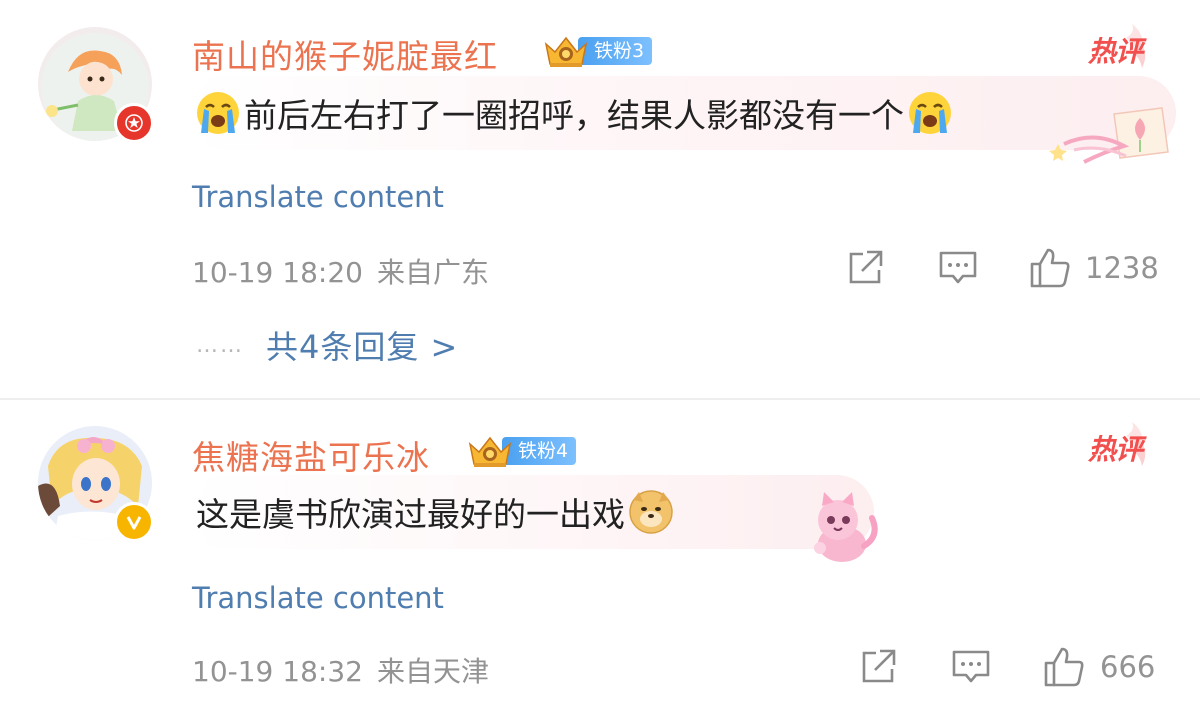 The height and width of the screenshot is (706, 1200). Describe the element at coordinates (846, 527) in the screenshot. I see `cat-sticker-decoration-icon` at that location.